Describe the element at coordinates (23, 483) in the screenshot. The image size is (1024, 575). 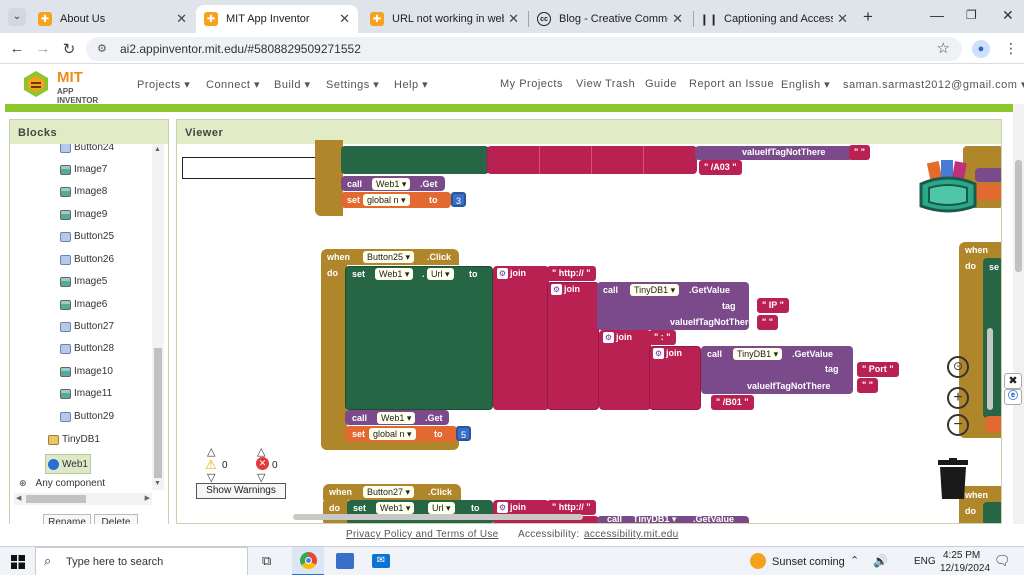
I see `expand-plus-icon: ⊕` at that location.